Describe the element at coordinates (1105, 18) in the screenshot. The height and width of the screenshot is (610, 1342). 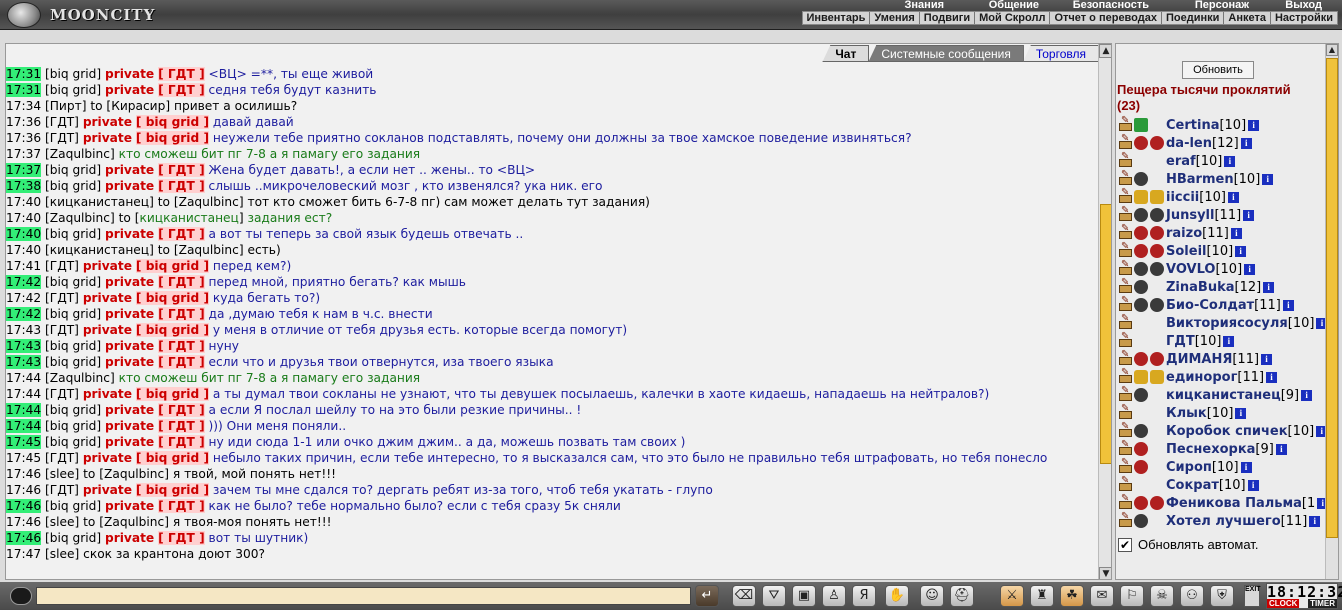
I see `submenu-transfer-report: Отчет о переводах` at that location.